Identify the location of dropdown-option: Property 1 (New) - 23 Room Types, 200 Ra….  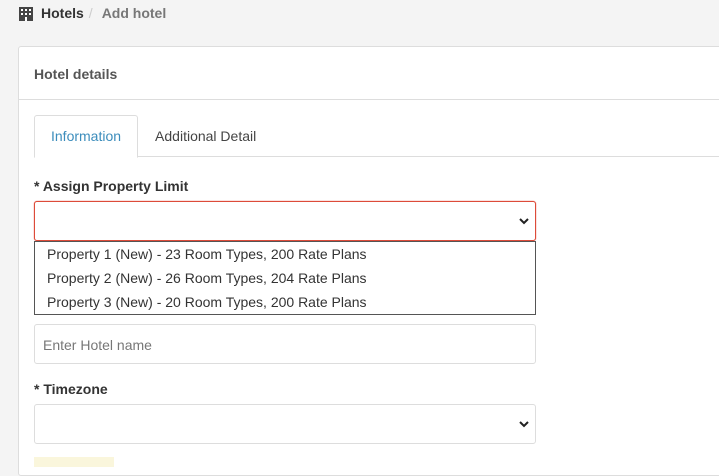
(285, 254).